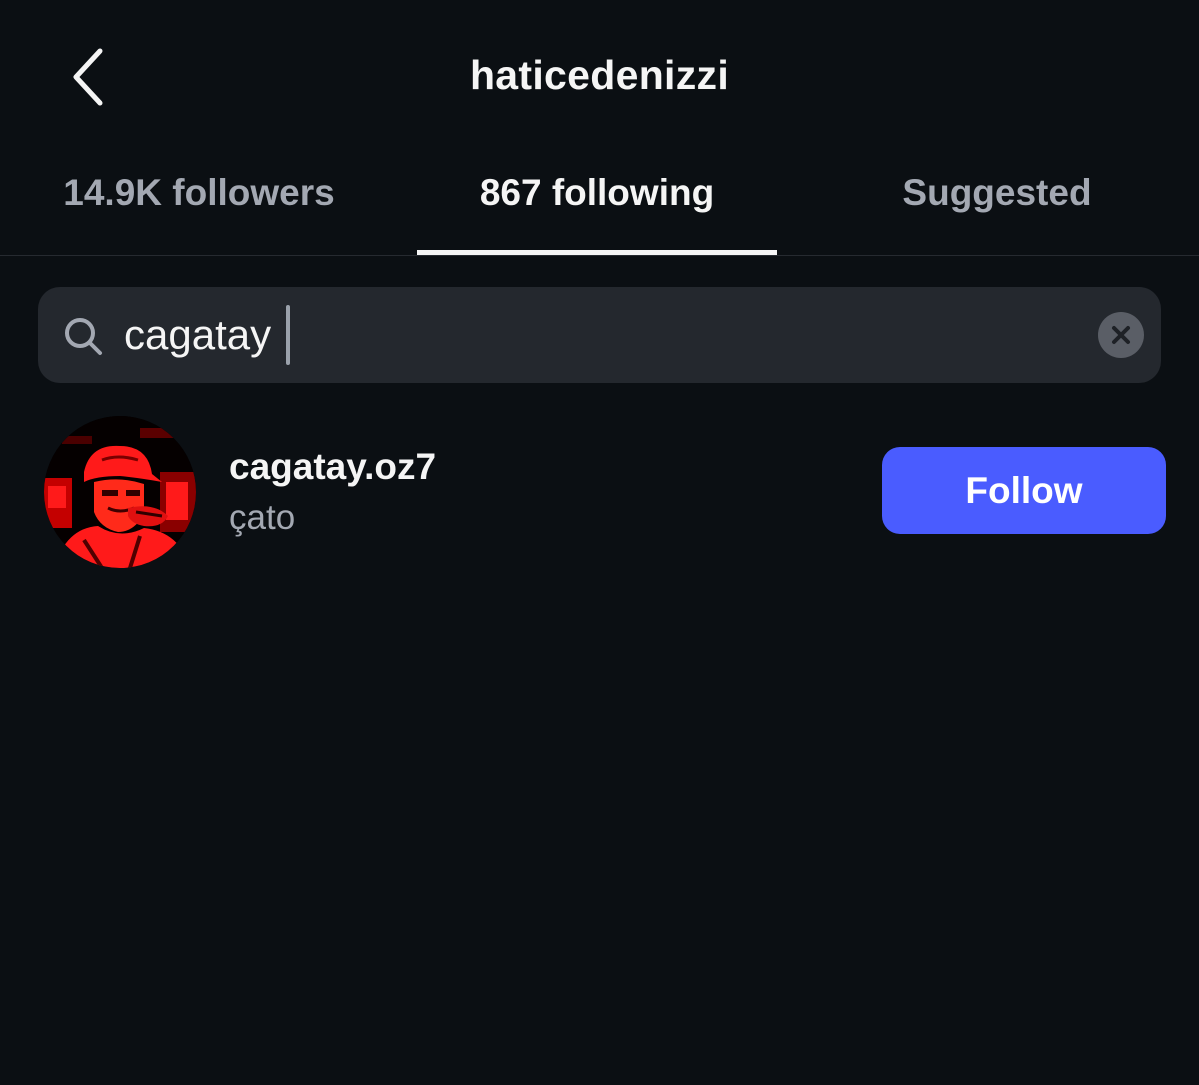  Describe the element at coordinates (199, 214) in the screenshot. I see `tab-followers: 14.9K followers` at that location.